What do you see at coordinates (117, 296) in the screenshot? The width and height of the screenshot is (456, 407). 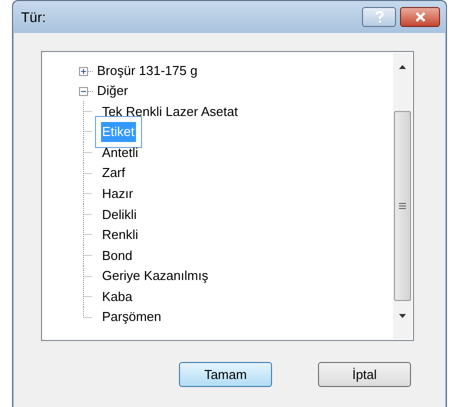 I see `tree-item: Kaba` at bounding box center [117, 296].